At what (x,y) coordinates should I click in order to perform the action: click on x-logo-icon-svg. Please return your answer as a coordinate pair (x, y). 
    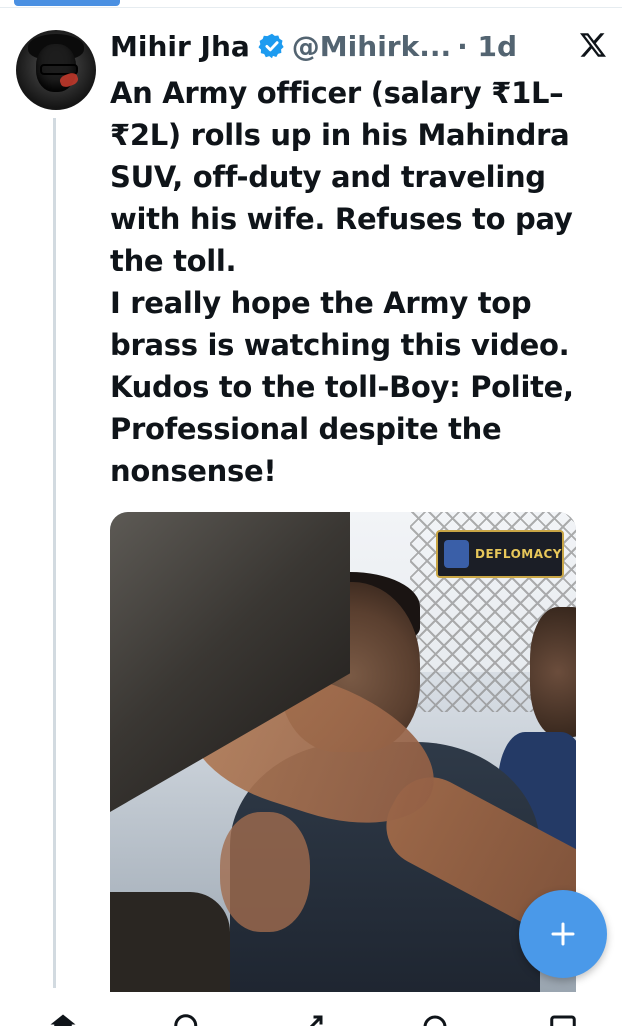
    Looking at the image, I should click on (593, 45).